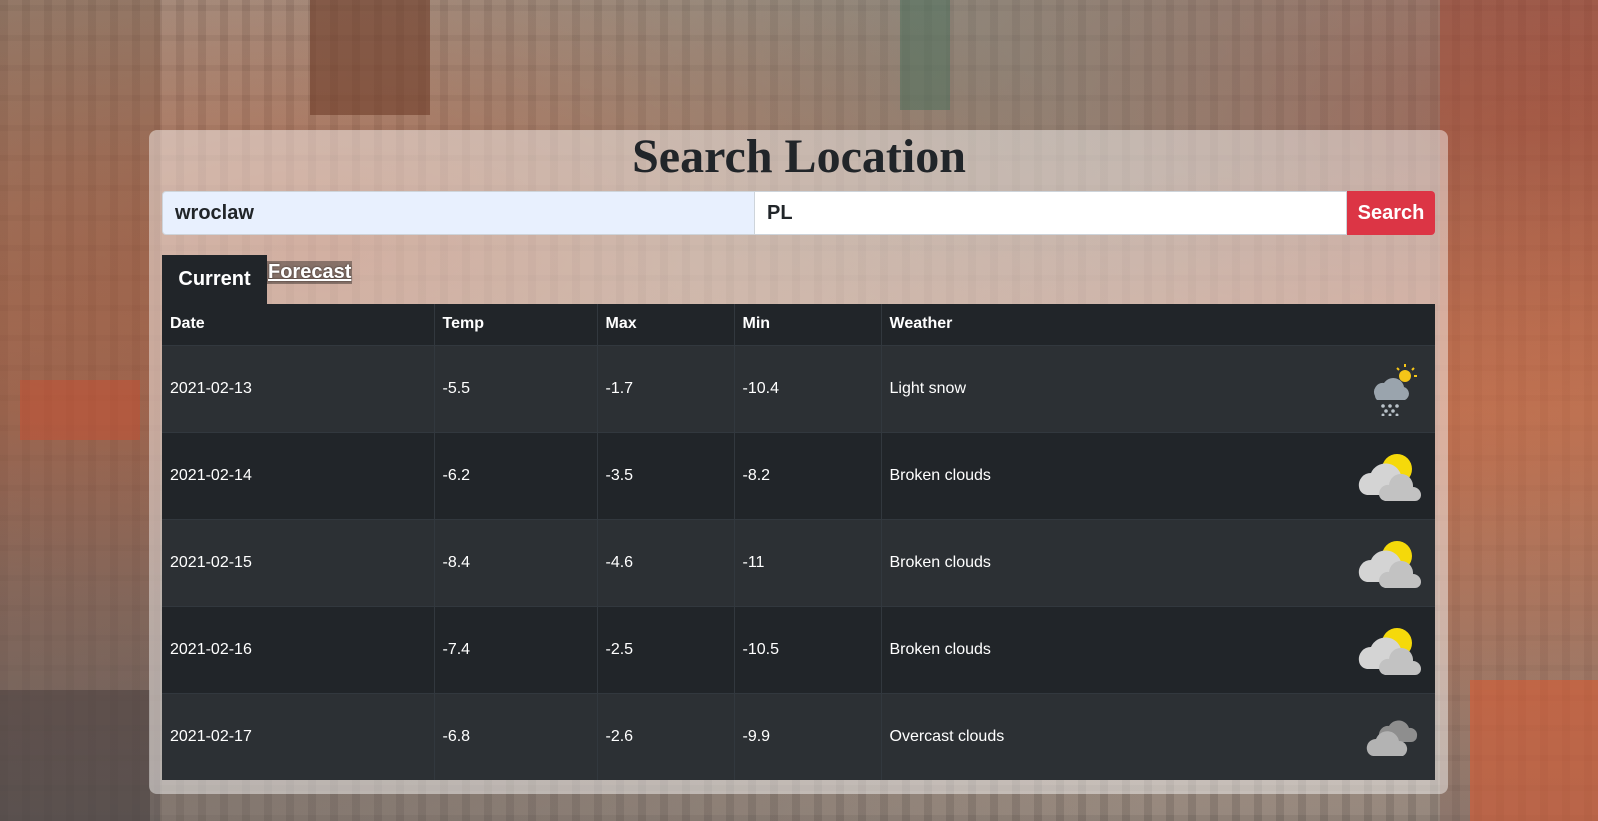 This screenshot has width=1598, height=821. I want to click on weather-description: Light snow, so click(928, 388).